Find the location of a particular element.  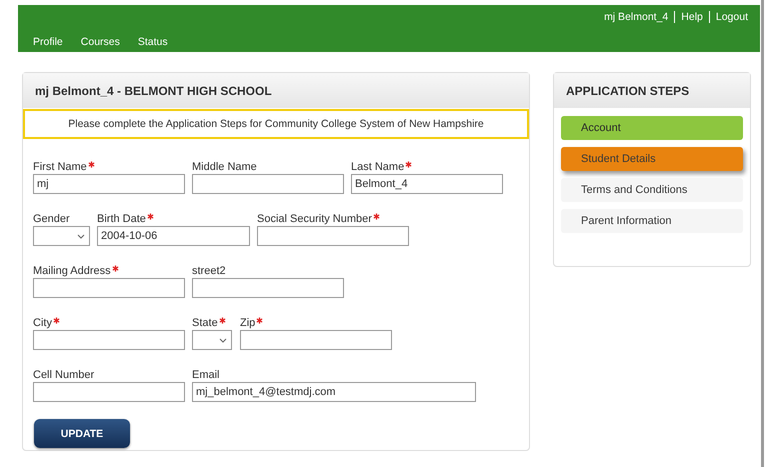

nav-link: Status is located at coordinates (153, 42).